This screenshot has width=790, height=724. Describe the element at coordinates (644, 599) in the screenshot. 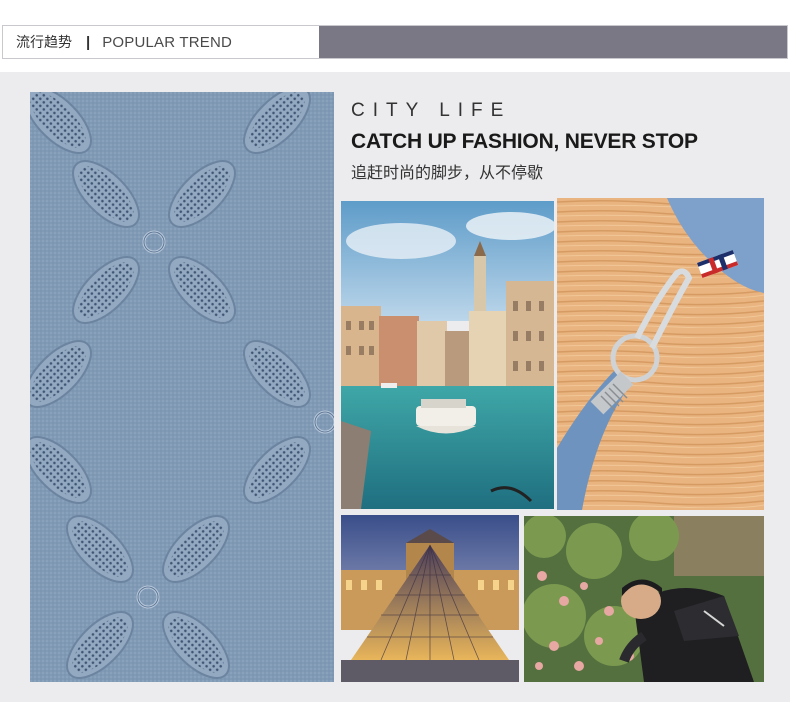

I see `man-in-rose-garden-photo` at that location.